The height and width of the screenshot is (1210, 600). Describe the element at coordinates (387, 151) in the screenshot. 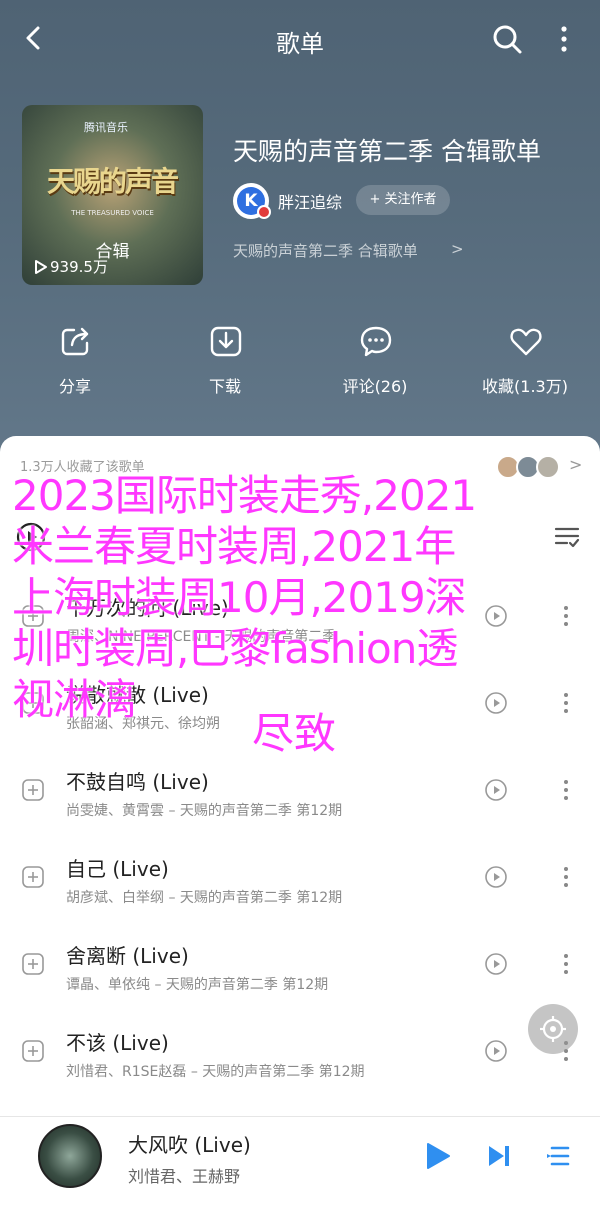

I see `playlist-title: 天赐的声音第二季 合辑歌单` at that location.